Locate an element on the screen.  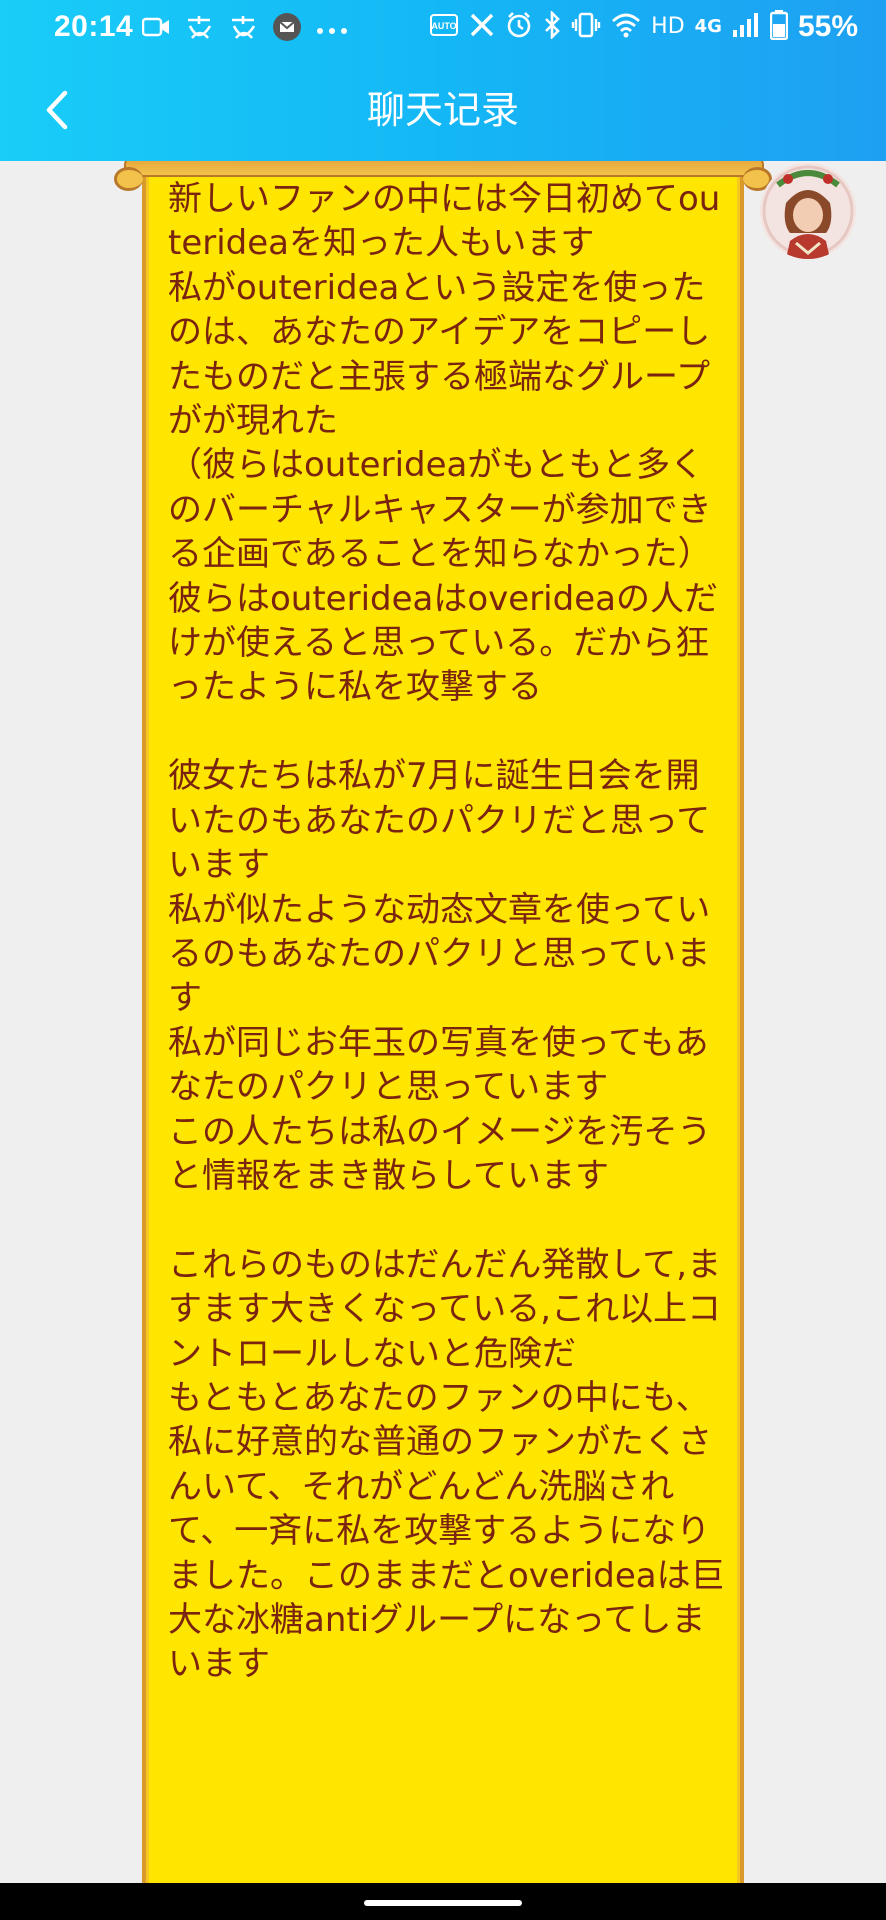
signal-icon is located at coordinates (746, 27).